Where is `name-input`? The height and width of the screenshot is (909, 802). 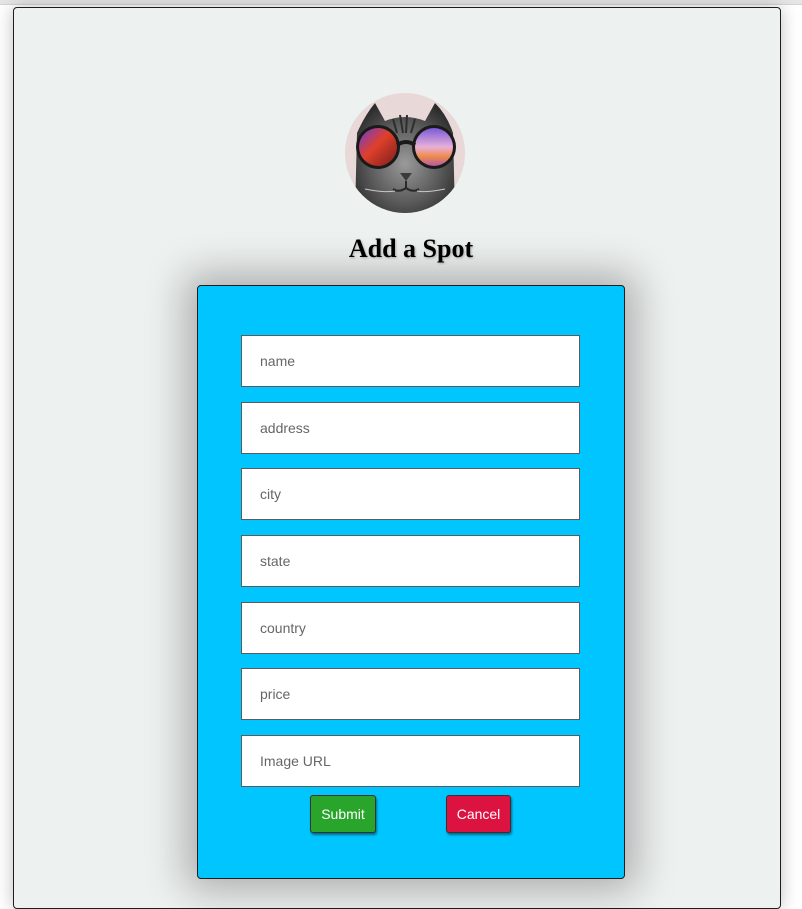 name-input is located at coordinates (410, 361).